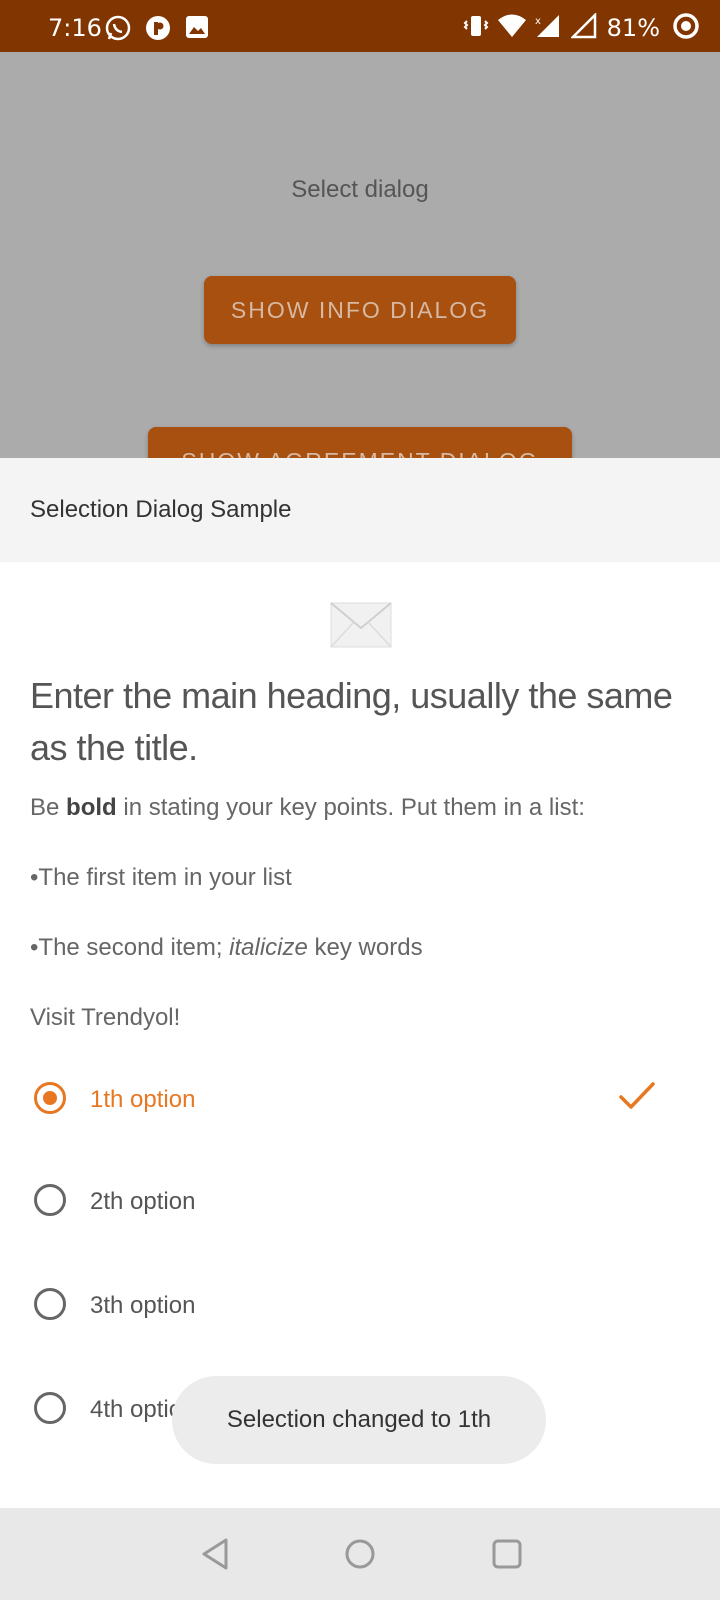 This screenshot has width=720, height=1600. I want to click on signal-icon: x, so click(549, 28).